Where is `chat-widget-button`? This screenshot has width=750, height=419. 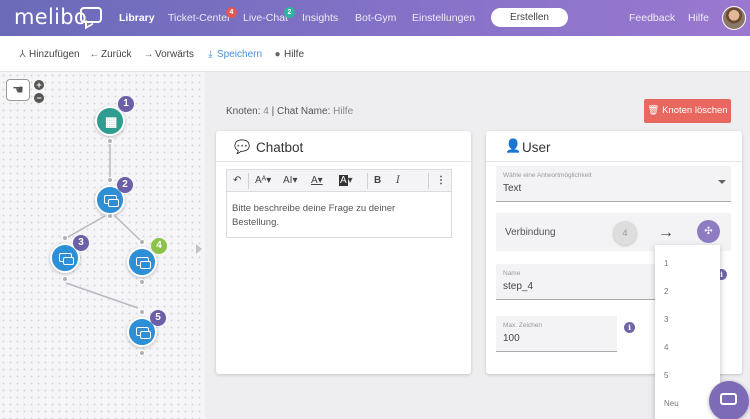
chat-widget-button is located at coordinates (729, 400).